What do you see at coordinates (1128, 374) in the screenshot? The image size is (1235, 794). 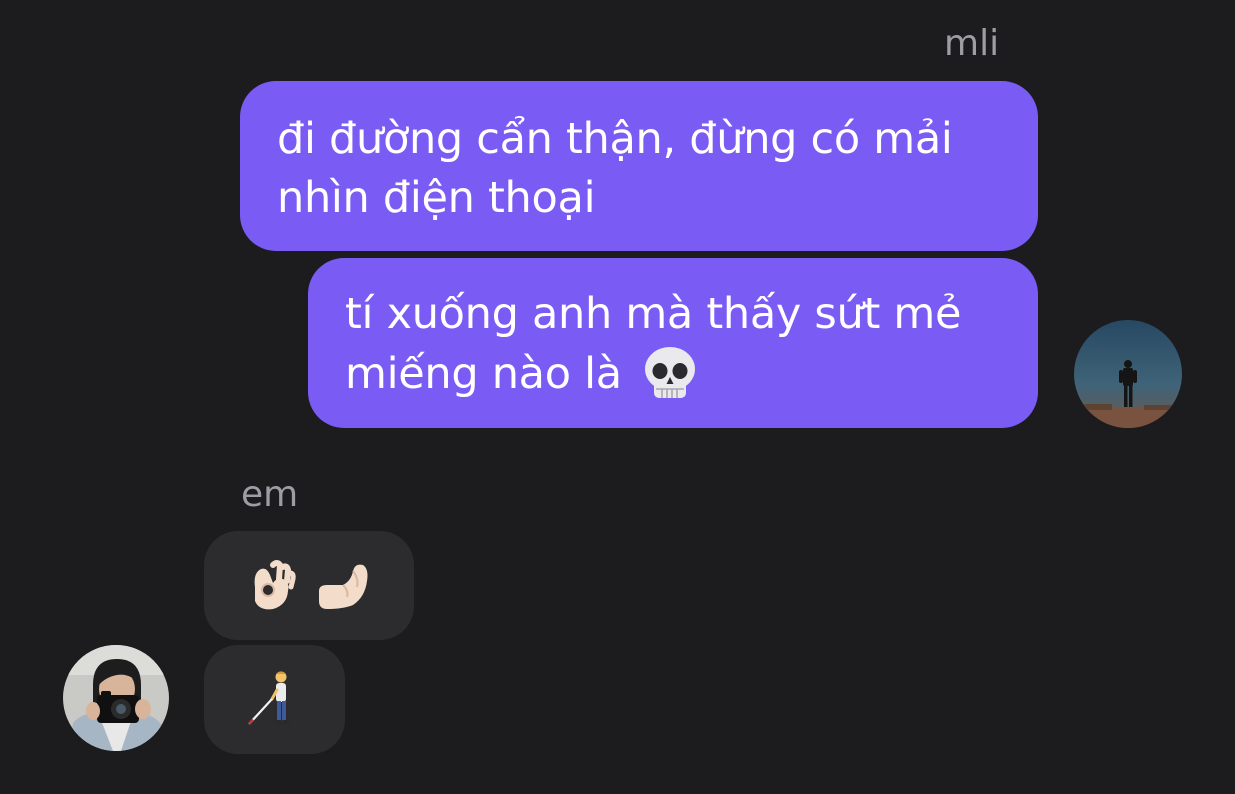 I see `outgoing-user-avatar` at bounding box center [1128, 374].